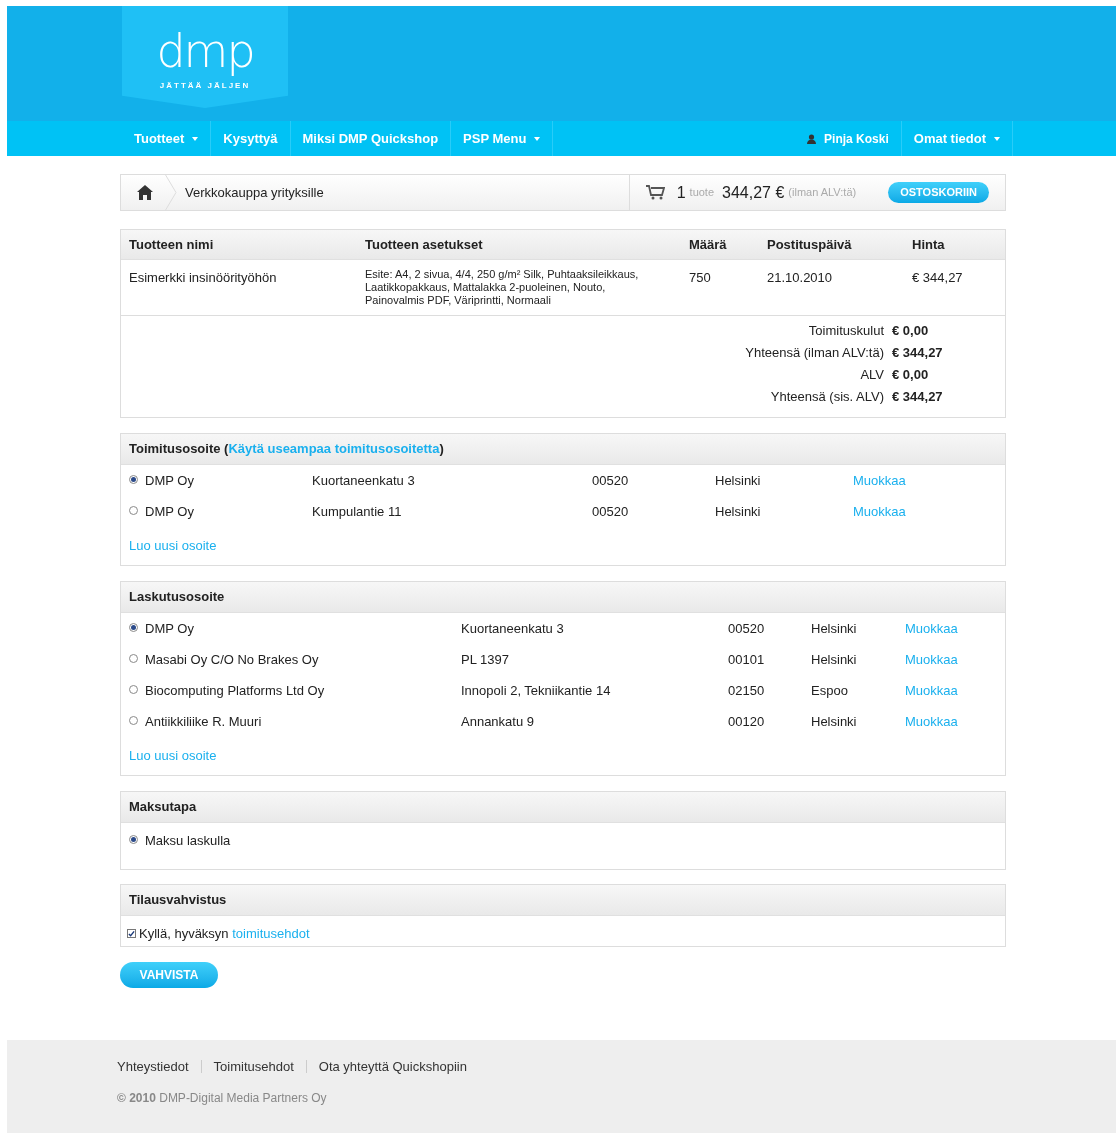 The width and height of the screenshot is (1116, 1133). I want to click on nav-item: Tuotteet, so click(167, 138).